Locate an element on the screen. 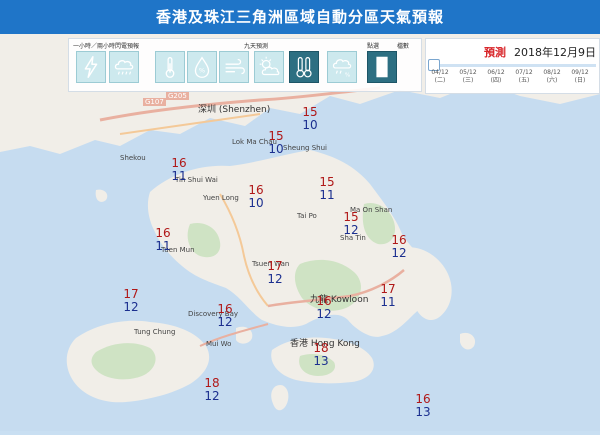  rain-cloud-icon is located at coordinates (124, 67).